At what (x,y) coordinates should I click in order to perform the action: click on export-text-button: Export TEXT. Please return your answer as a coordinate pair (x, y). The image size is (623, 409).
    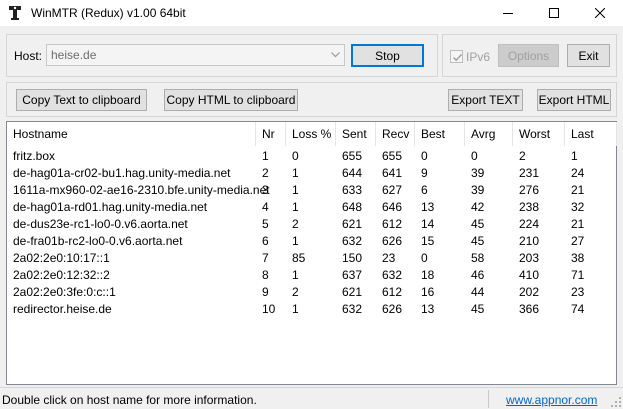
    Looking at the image, I should click on (485, 100).